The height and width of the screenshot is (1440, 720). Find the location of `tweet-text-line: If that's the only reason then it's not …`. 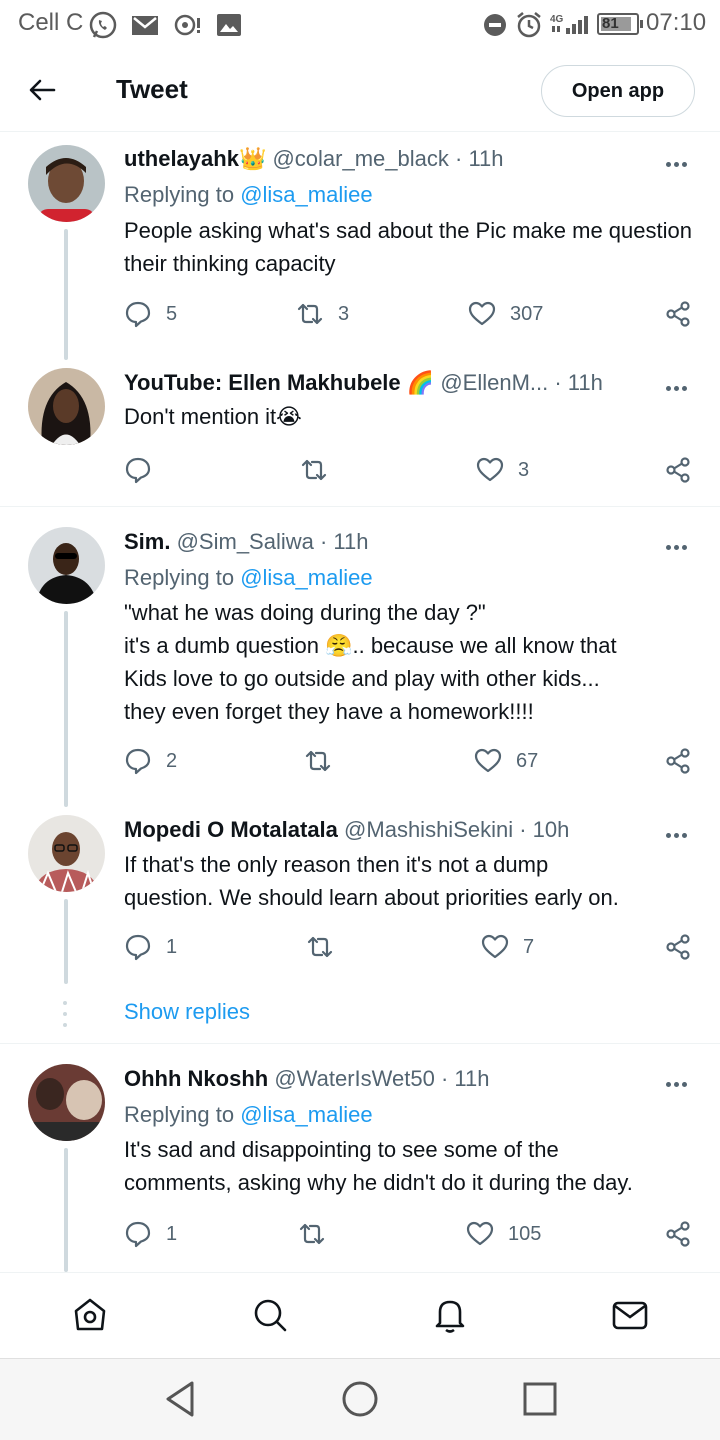

tweet-text-line: If that's the only reason then it's not … is located at coordinates (336, 864).